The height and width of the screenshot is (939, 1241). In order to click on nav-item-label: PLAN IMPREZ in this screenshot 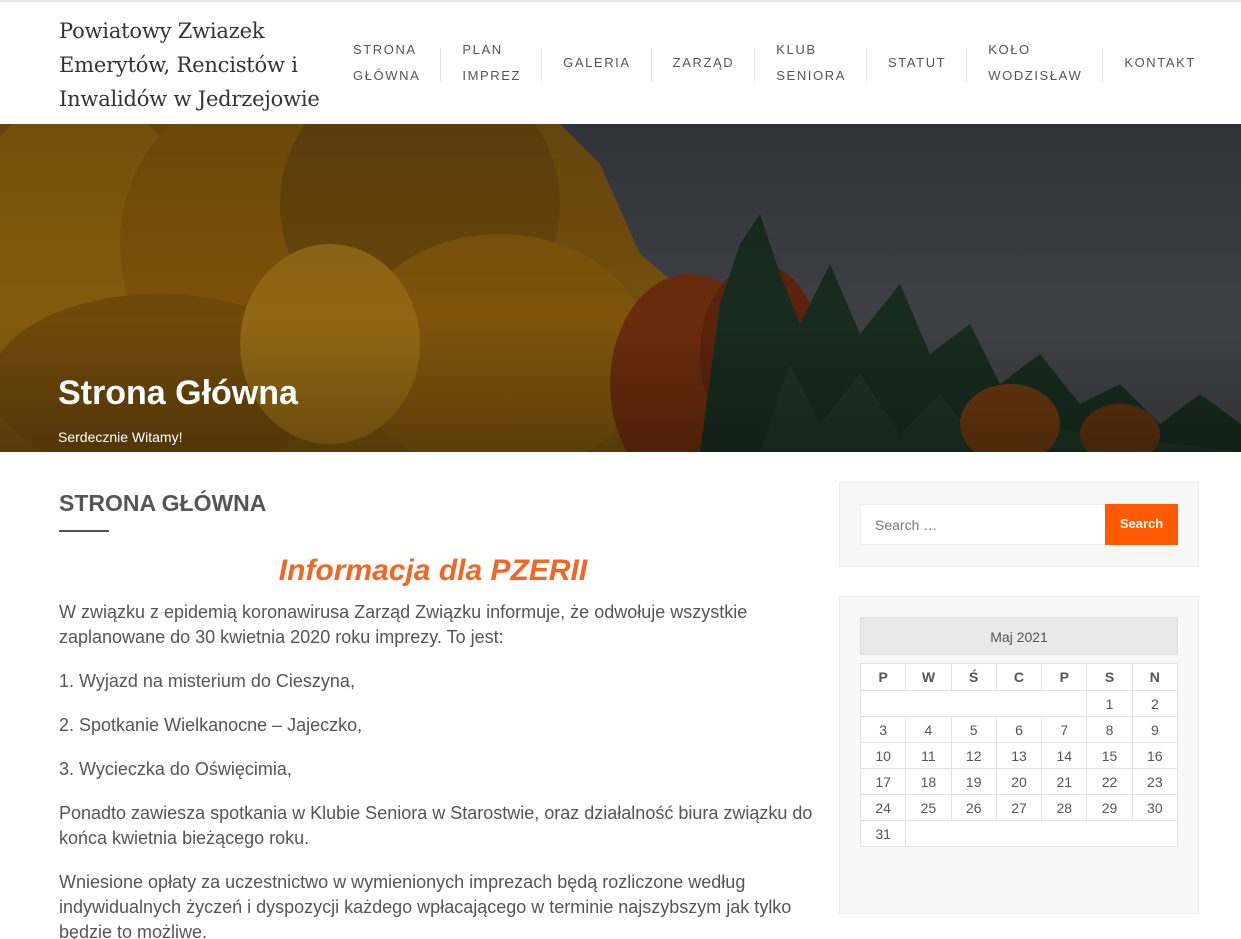, I will do `click(491, 63)`.